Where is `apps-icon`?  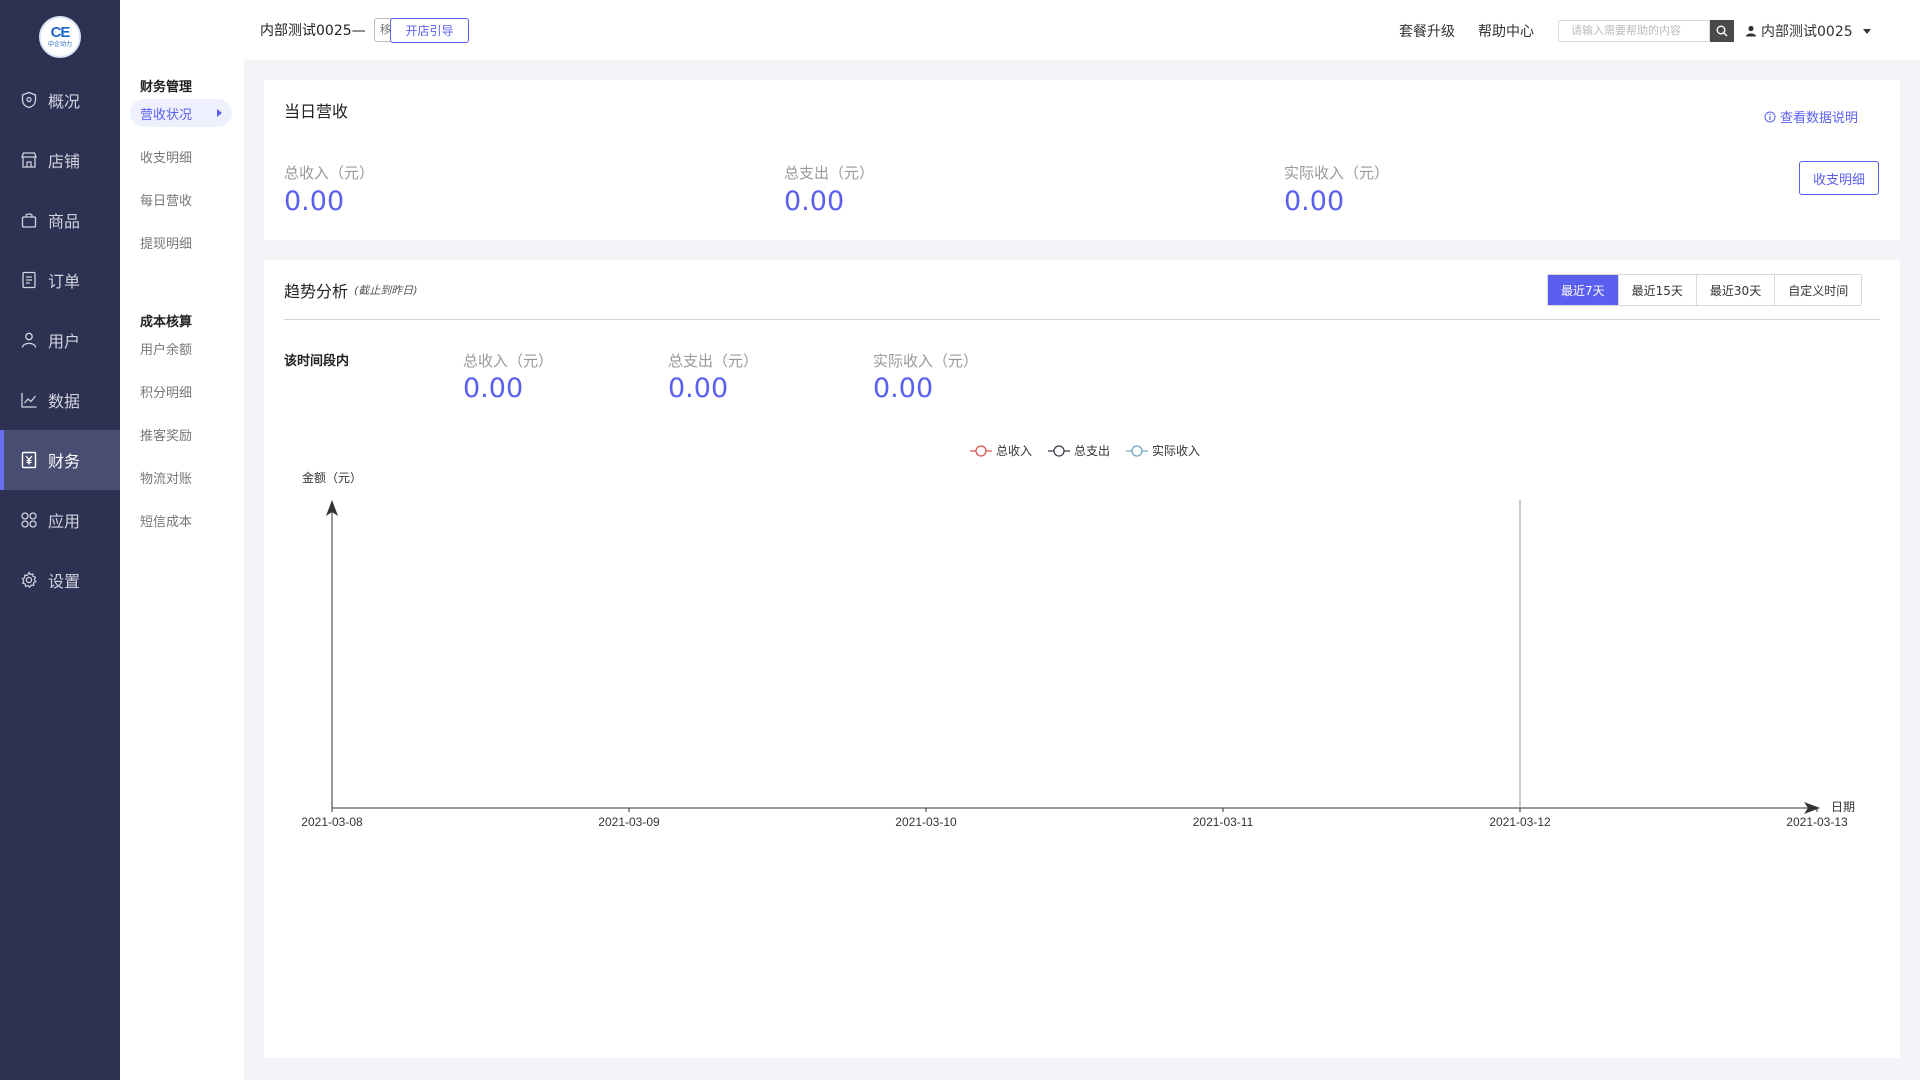
apps-icon is located at coordinates (29, 520).